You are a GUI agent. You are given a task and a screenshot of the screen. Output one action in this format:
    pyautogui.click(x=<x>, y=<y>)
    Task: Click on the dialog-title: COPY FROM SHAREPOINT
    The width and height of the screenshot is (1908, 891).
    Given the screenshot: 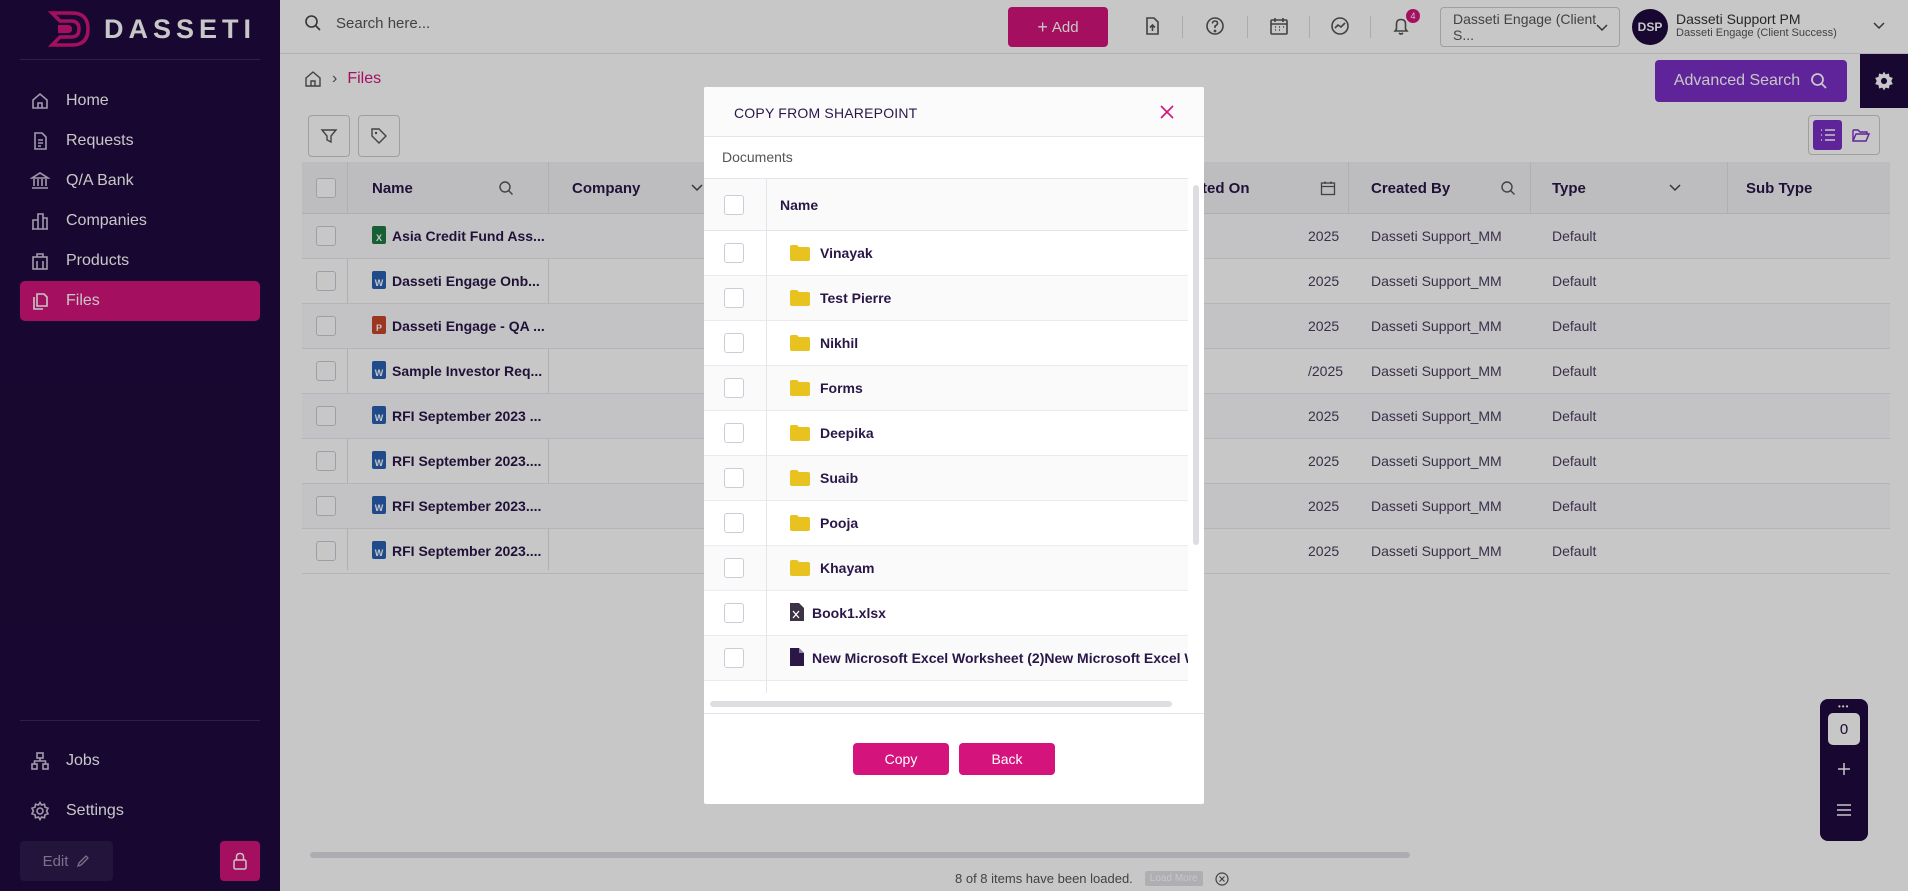 What is the action you would take?
    pyautogui.click(x=826, y=113)
    